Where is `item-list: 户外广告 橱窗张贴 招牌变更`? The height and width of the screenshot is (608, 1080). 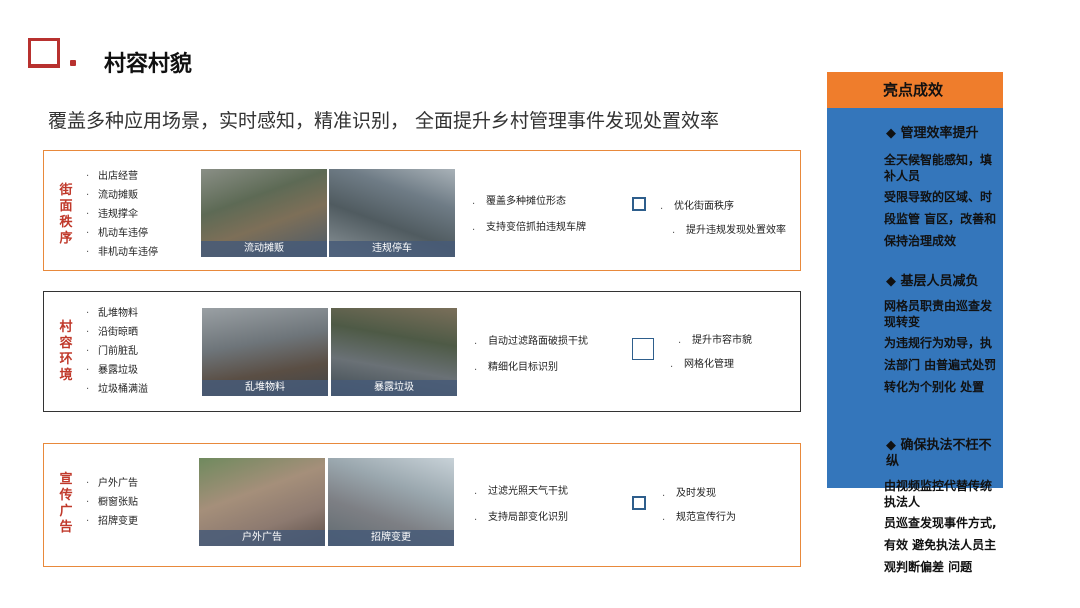 item-list: 户外广告 橱窗张贴 招牌变更 is located at coordinates (112, 502).